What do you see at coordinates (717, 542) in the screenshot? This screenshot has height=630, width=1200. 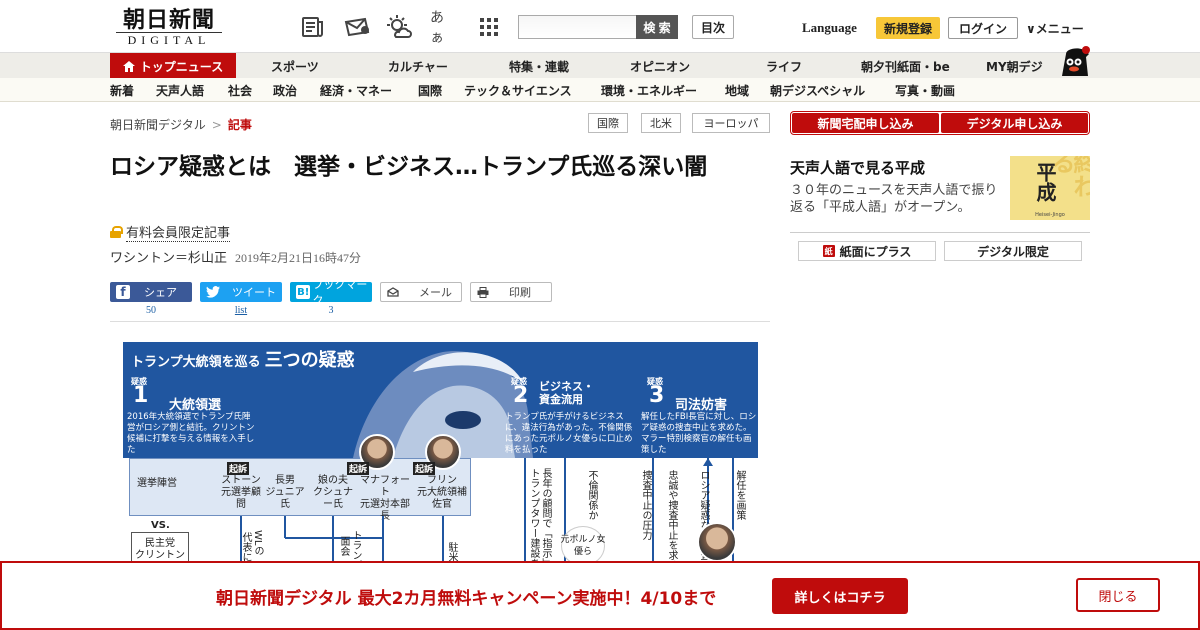 I see `mueller-photo` at bounding box center [717, 542].